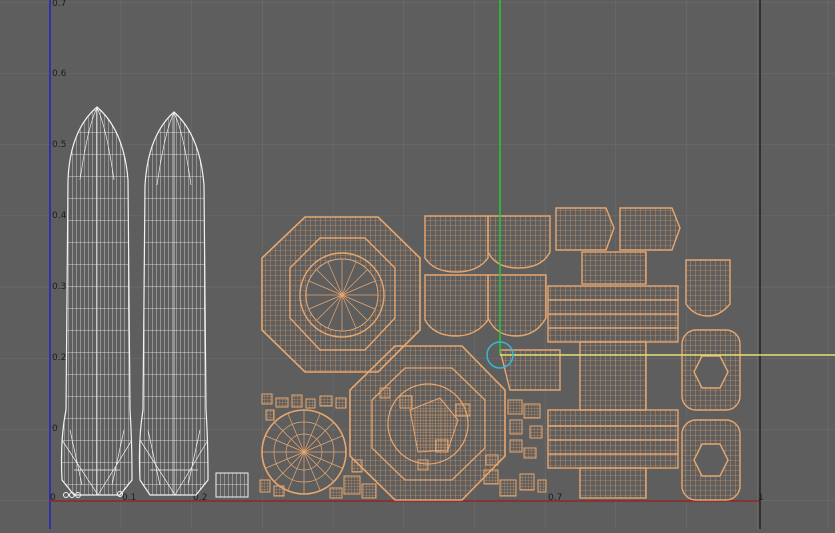  I want to click on u-tick-label: 0, so click(53, 498).